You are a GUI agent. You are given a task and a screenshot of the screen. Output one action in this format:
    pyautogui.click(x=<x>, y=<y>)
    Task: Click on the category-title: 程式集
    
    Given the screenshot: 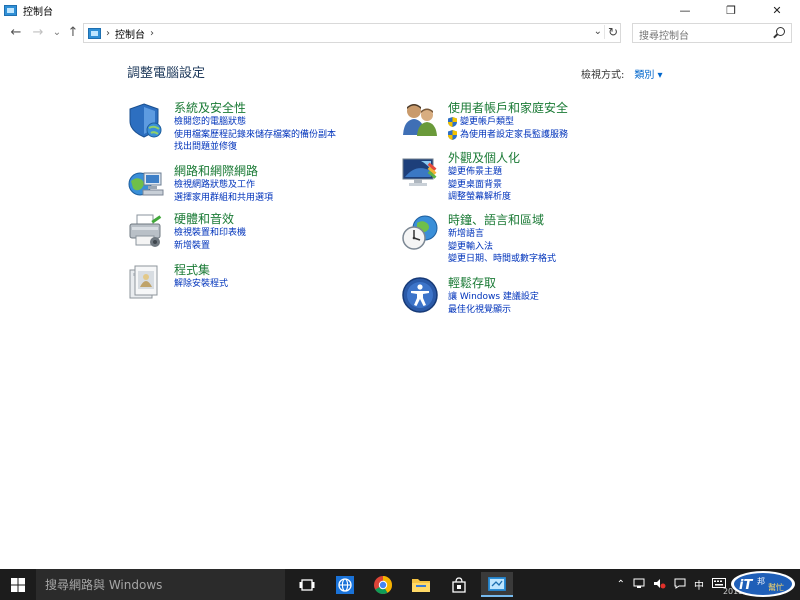 What is the action you would take?
    pyautogui.click(x=284, y=270)
    